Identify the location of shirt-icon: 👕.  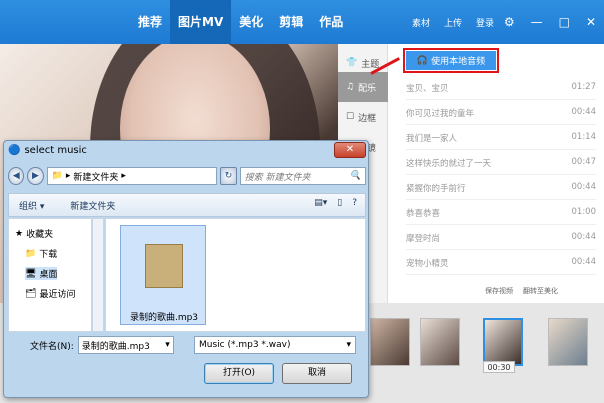
(352, 63).